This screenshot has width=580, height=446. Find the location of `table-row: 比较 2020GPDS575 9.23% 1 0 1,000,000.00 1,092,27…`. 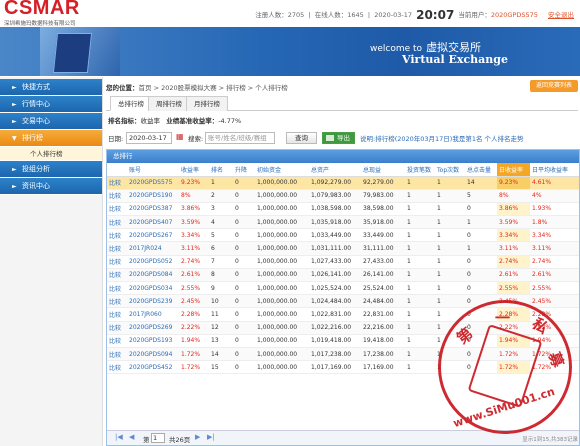

table-row: 比较 2020GPDS575 9.23% 1 0 1,000,000.00 1,092,27… is located at coordinates (343, 183).